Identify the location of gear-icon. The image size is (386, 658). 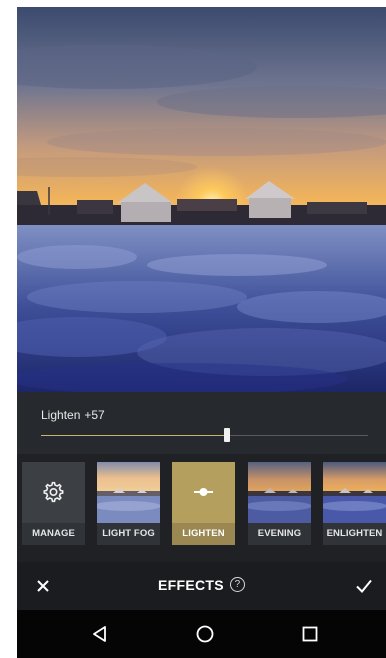
(53, 492).